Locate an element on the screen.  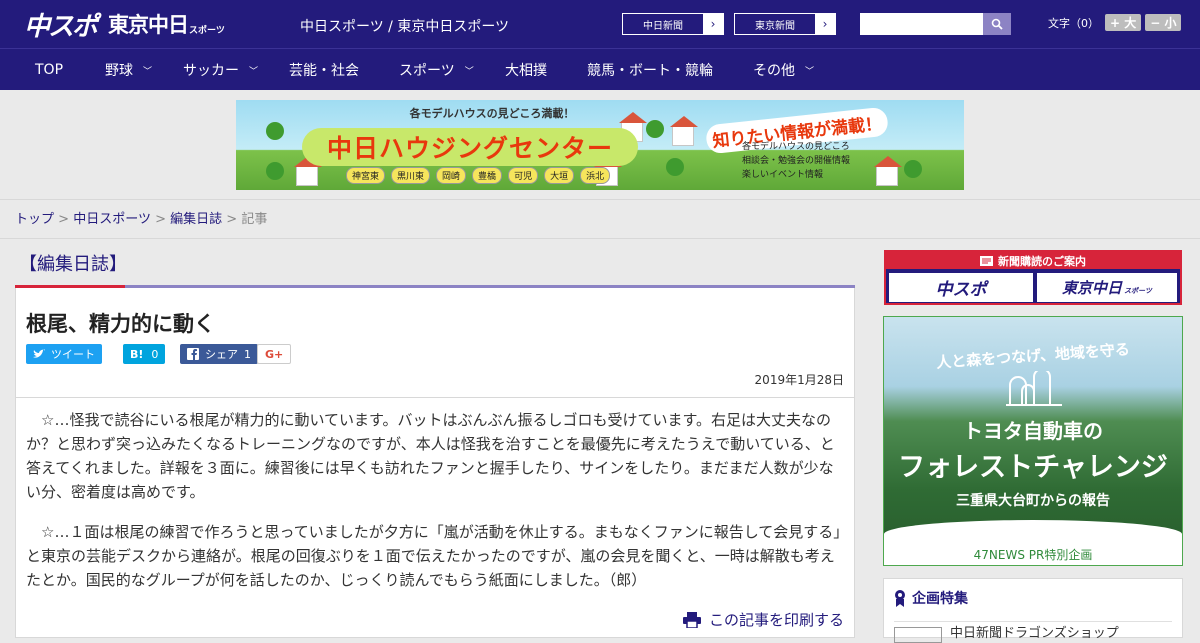
print-article-link: この記事を印刷する is located at coordinates (763, 619).